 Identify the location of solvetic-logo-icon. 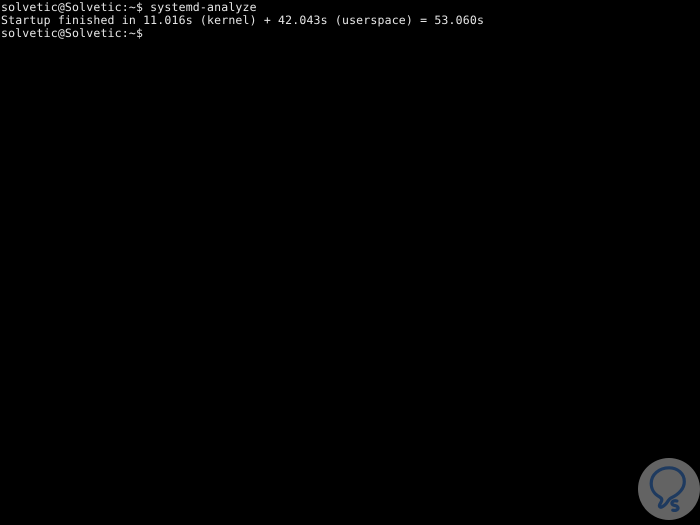
(669, 489).